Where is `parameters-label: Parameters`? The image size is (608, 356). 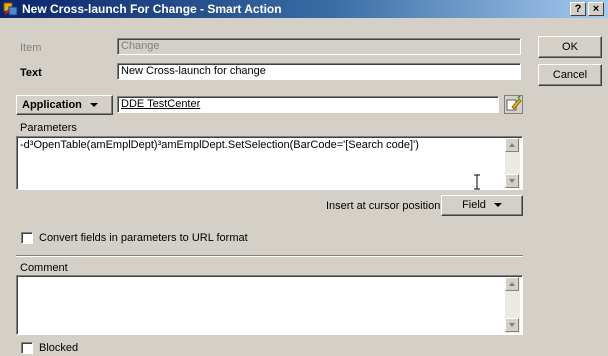
parameters-label: Parameters is located at coordinates (48, 128).